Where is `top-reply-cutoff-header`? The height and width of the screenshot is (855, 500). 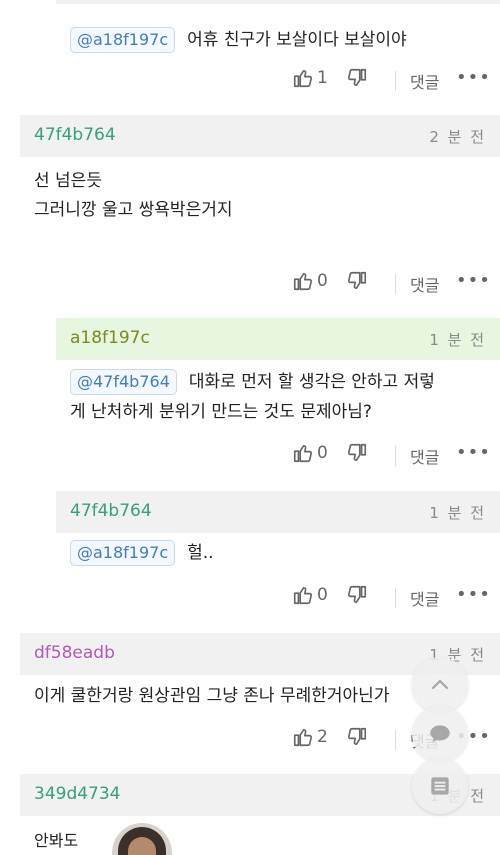 top-reply-cutoff-header is located at coordinates (278, 2).